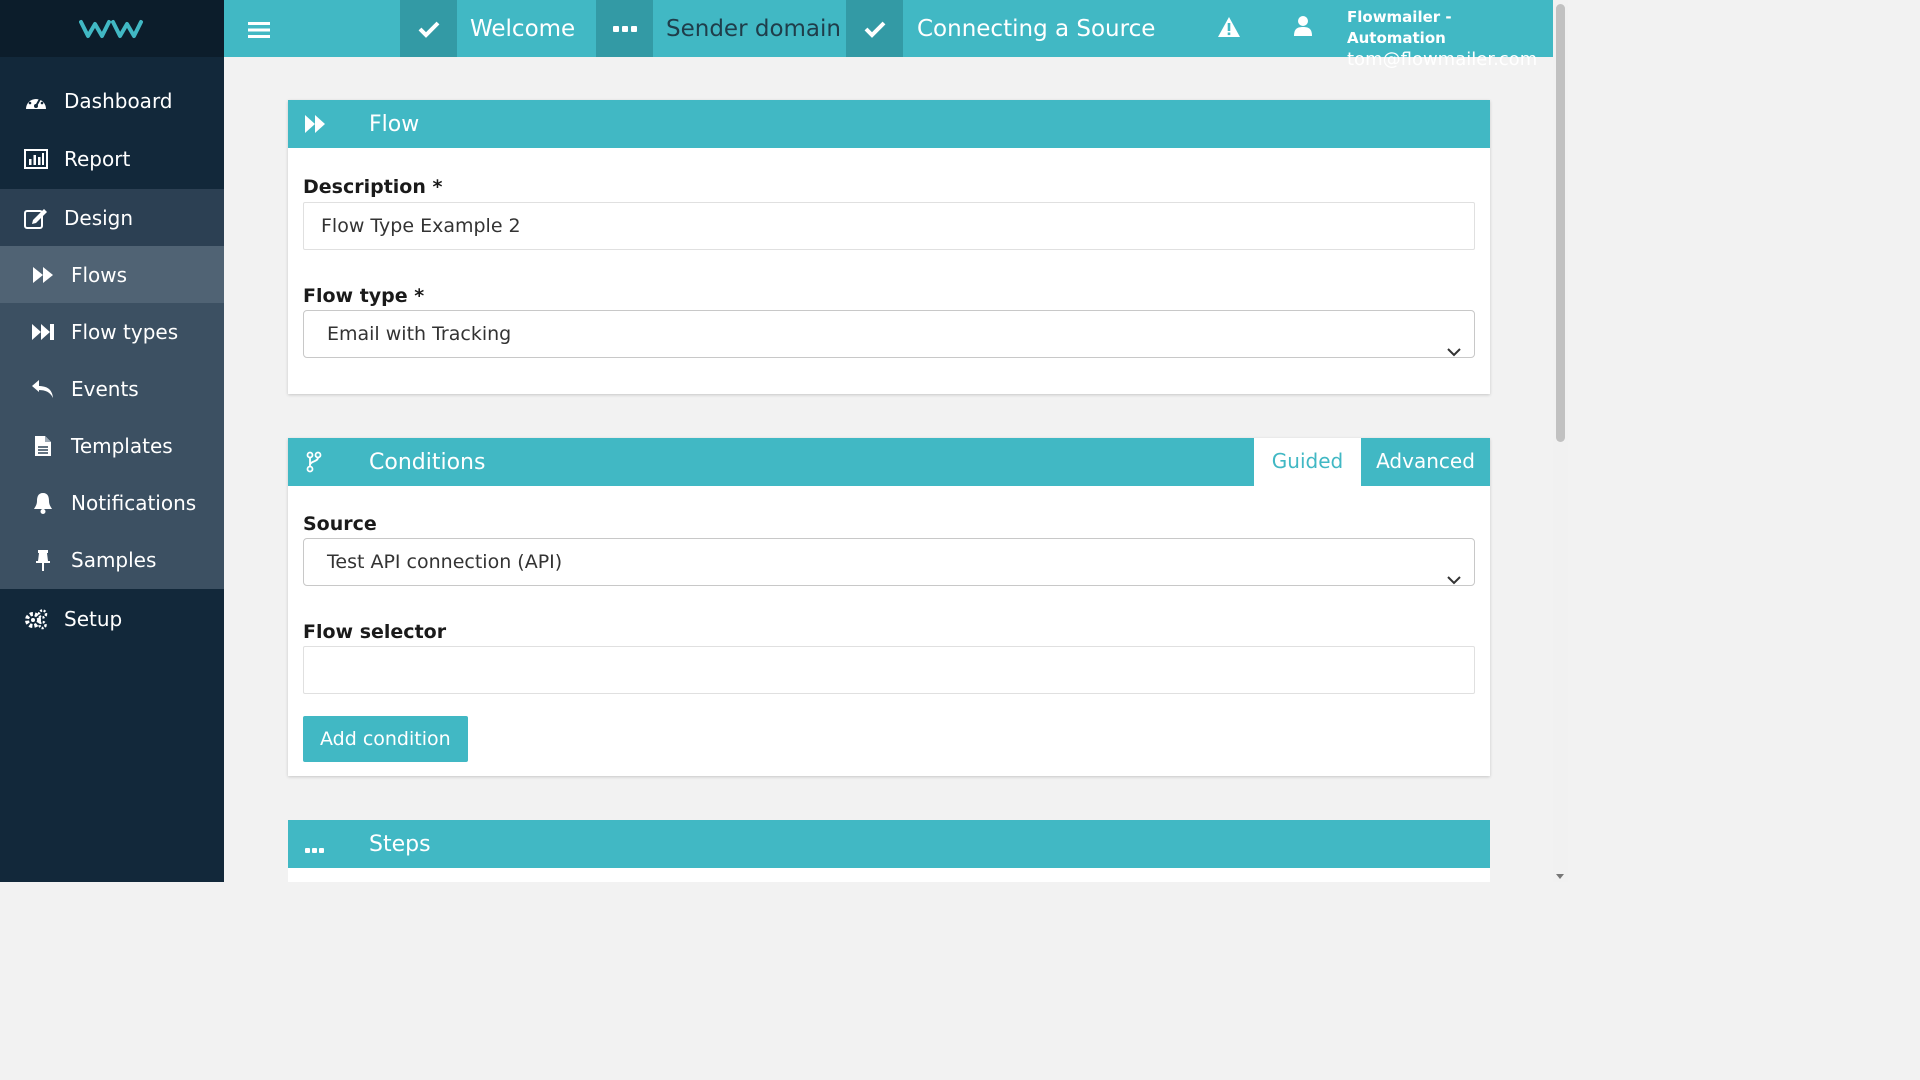 The image size is (1920, 1080). I want to click on flow-selector-input, so click(889, 670).